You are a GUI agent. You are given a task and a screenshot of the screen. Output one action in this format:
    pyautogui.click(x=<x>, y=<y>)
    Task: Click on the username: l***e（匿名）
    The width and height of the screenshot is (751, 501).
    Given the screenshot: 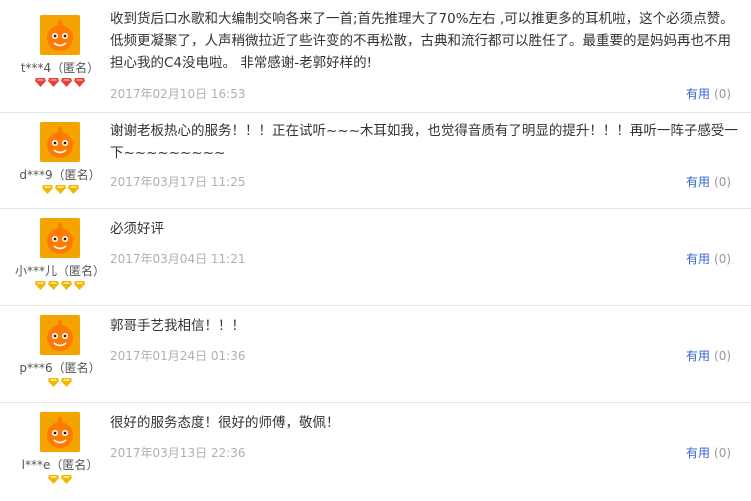 What is the action you would take?
    pyautogui.click(x=60, y=465)
    